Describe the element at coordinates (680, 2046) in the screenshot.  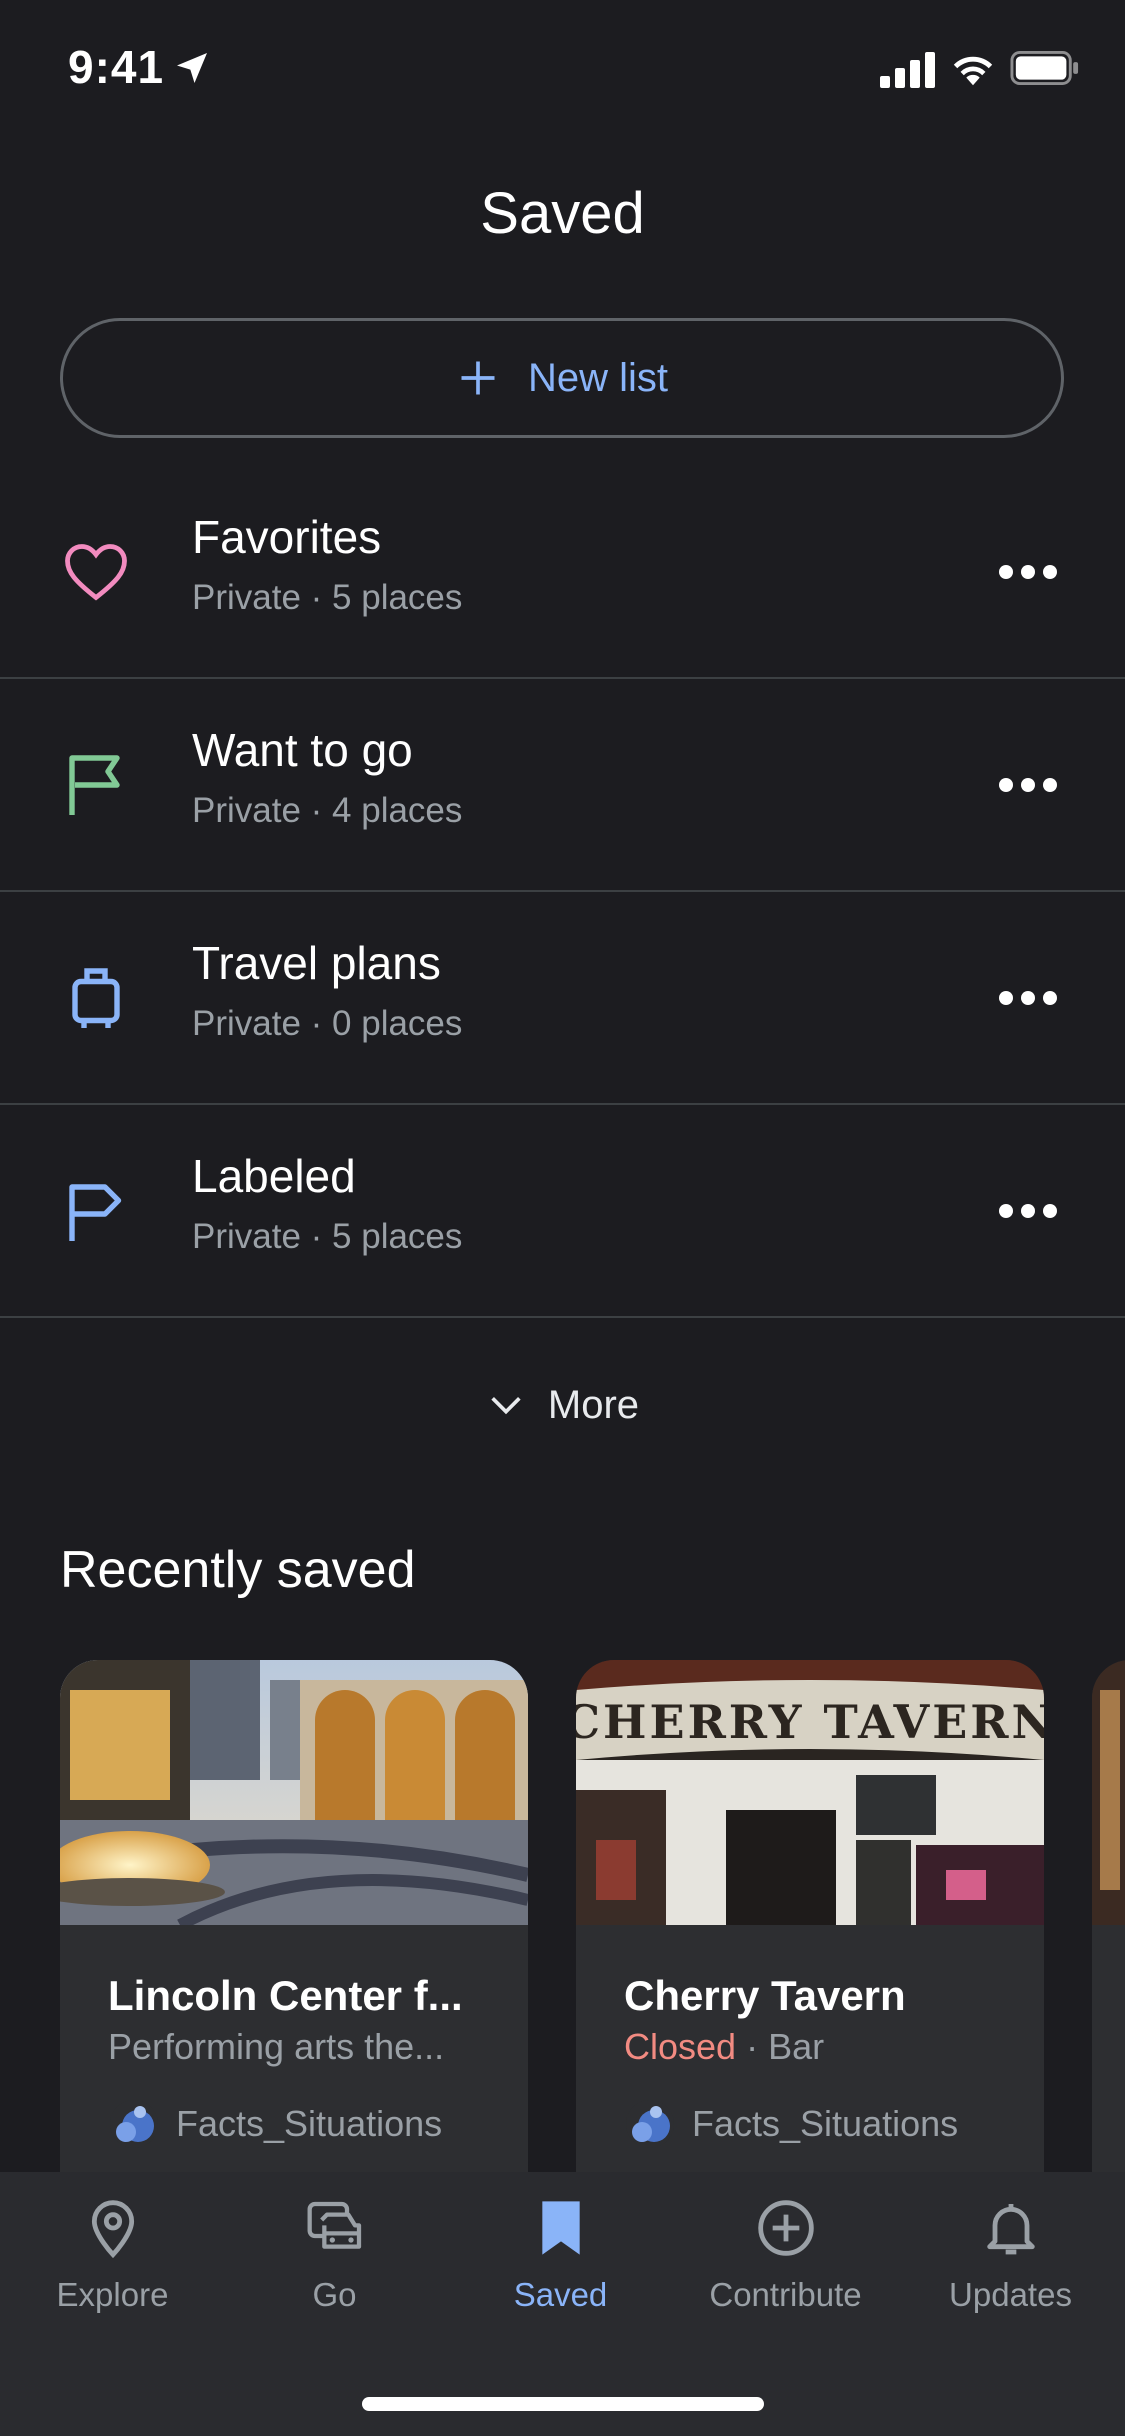
I see `place-status: Closed` at that location.